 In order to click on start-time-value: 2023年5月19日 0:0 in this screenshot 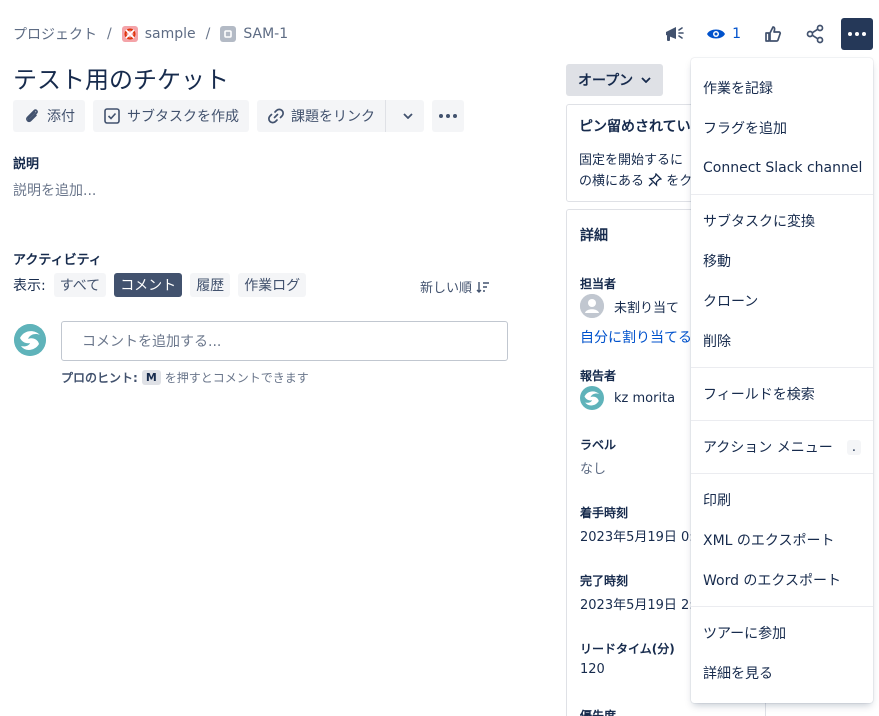, I will do `click(641, 535)`.